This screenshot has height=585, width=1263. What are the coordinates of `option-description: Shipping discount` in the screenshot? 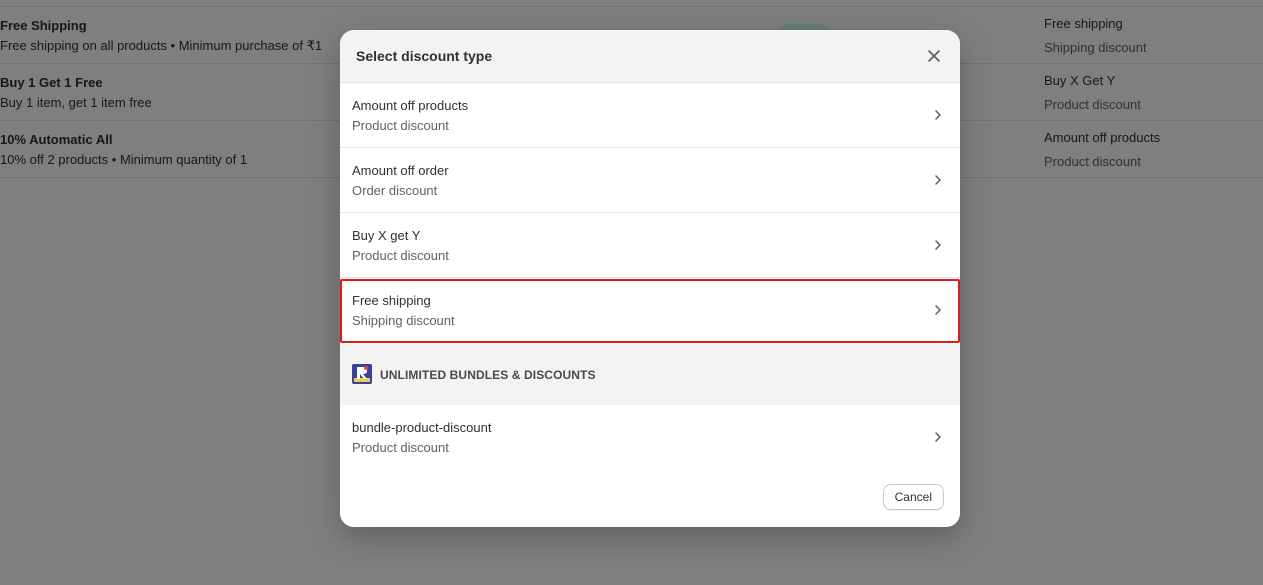 It's located at (403, 320).